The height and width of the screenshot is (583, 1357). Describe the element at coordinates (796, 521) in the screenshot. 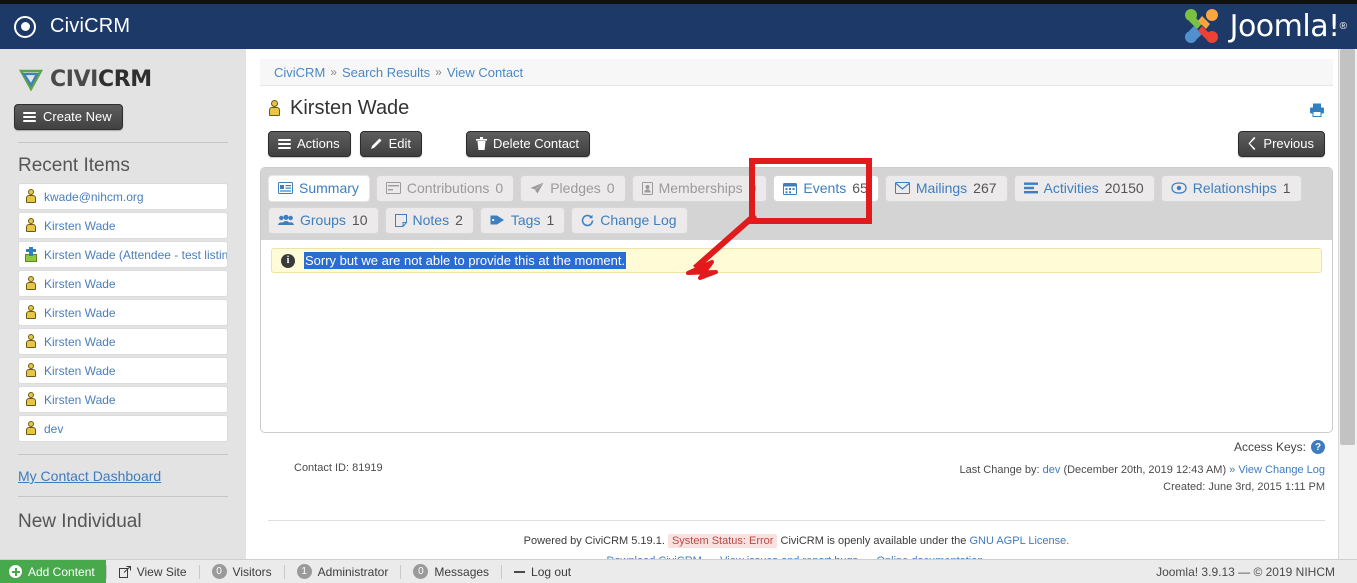

I see `footer-divider` at that location.